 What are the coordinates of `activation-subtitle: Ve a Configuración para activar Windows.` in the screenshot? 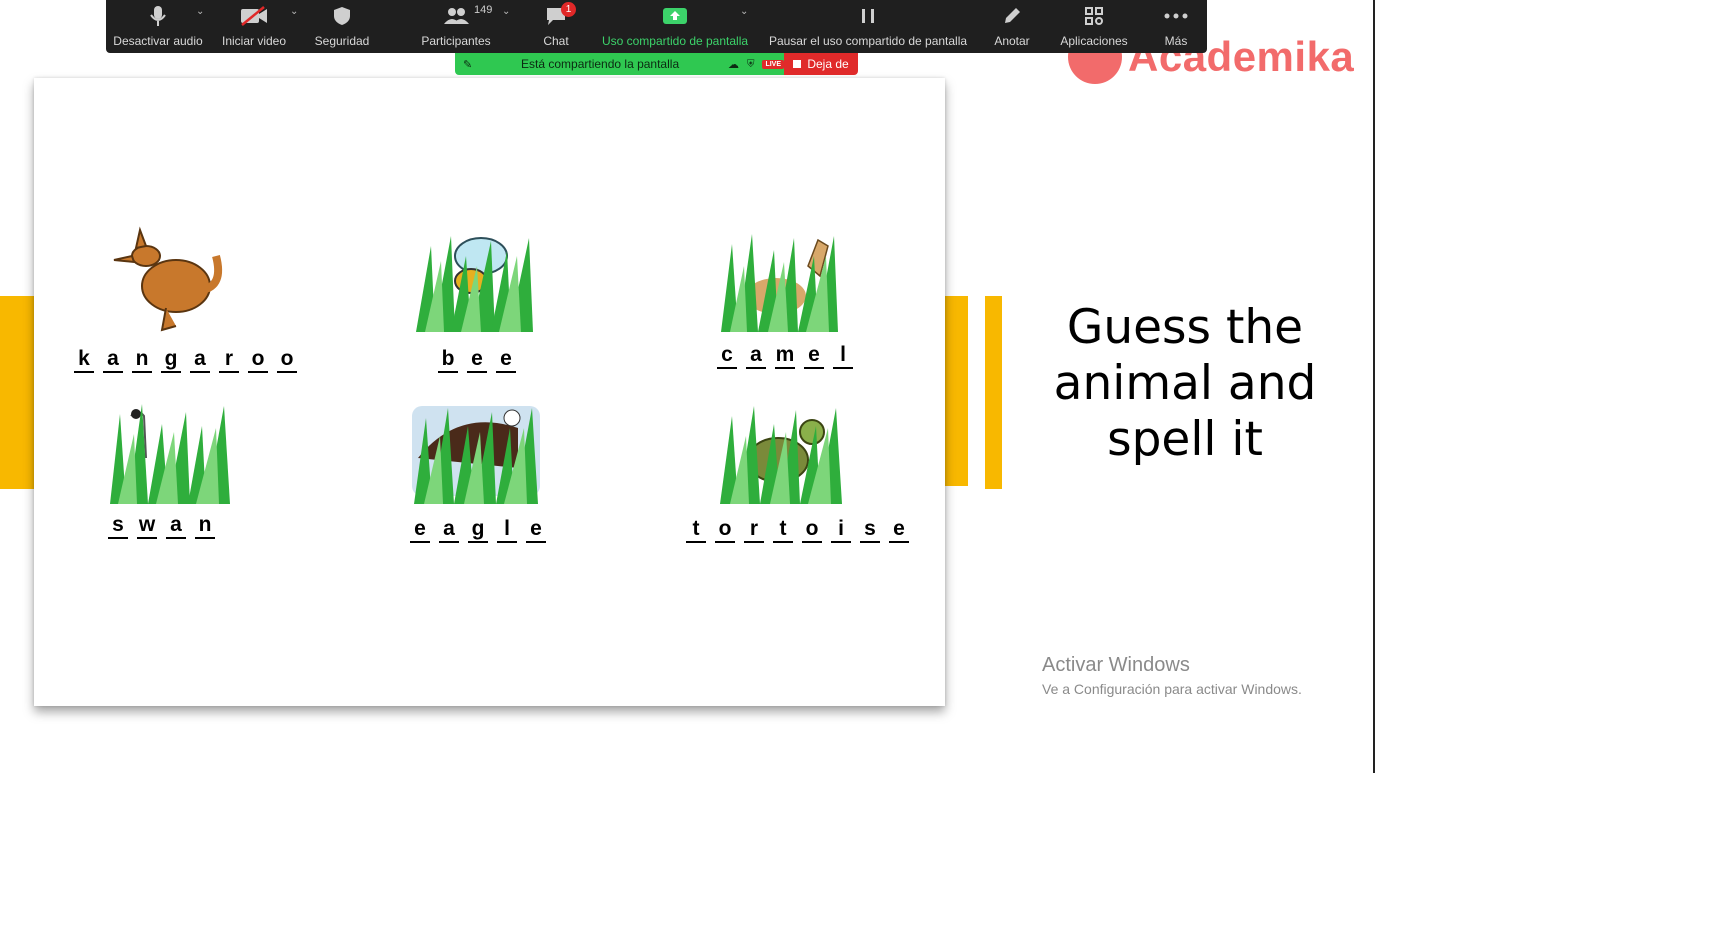 It's located at (1172, 689).